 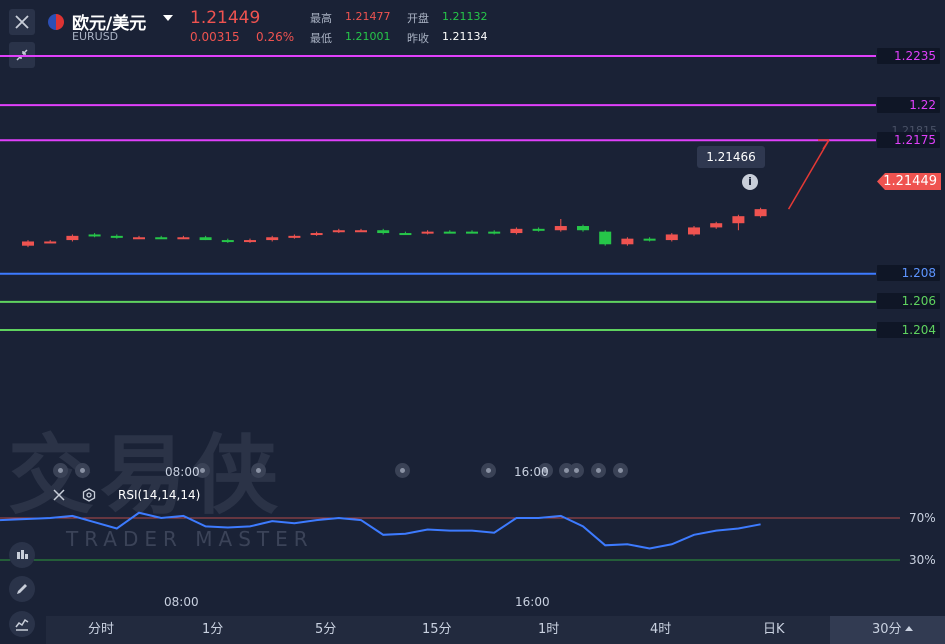 I want to click on level-tag: 1.206, so click(x=908, y=301).